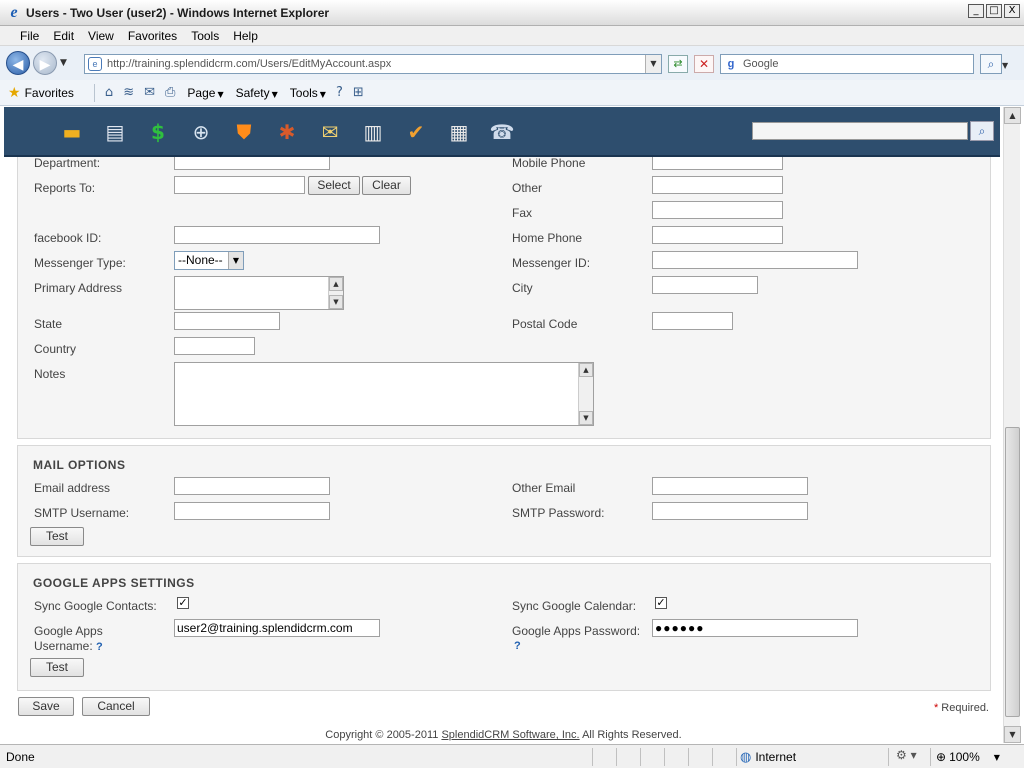 The height and width of the screenshot is (768, 1024). Describe the element at coordinates (768, 757) in the screenshot. I see `security-zone: ◍ Internet` at that location.